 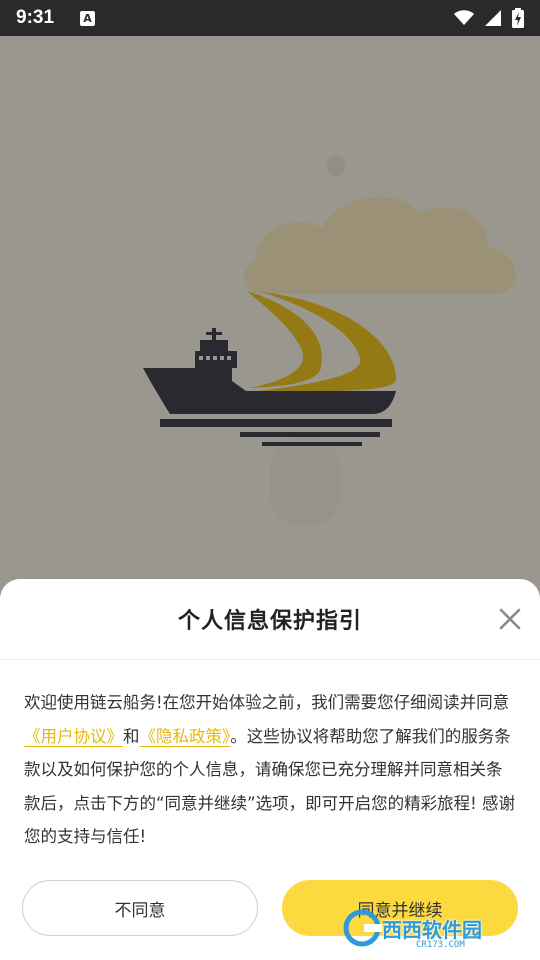 I want to click on body-text-conjunction: 和, so click(x=131, y=736).